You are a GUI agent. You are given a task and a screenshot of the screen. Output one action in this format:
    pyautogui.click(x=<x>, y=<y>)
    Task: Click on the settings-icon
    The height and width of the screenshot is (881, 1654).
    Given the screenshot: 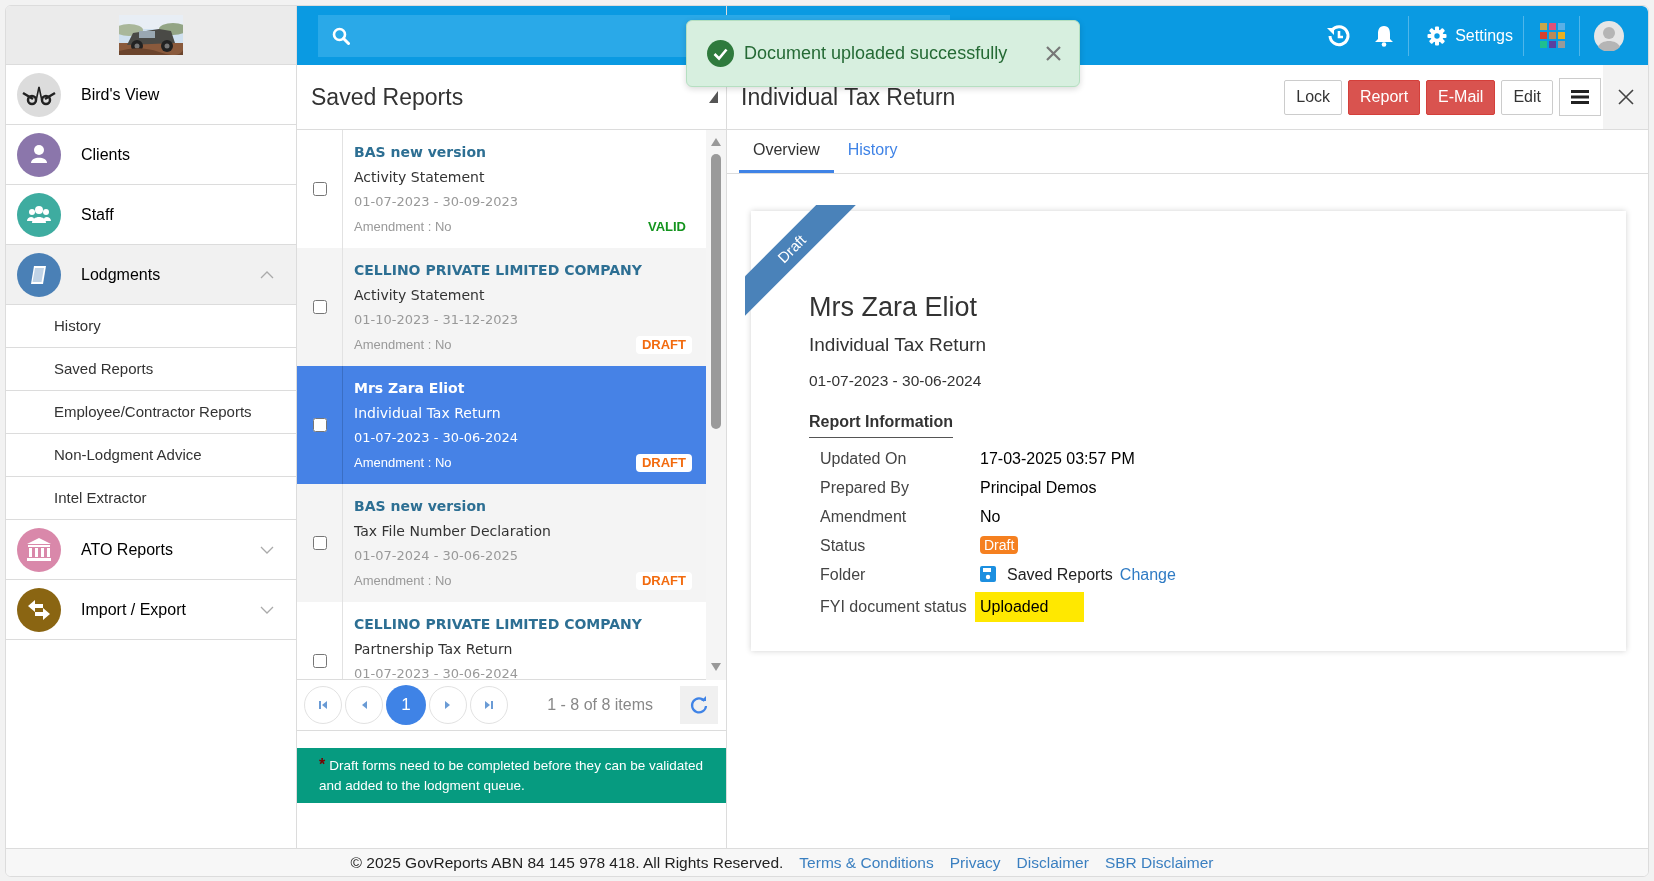 What is the action you would take?
    pyautogui.click(x=1437, y=35)
    